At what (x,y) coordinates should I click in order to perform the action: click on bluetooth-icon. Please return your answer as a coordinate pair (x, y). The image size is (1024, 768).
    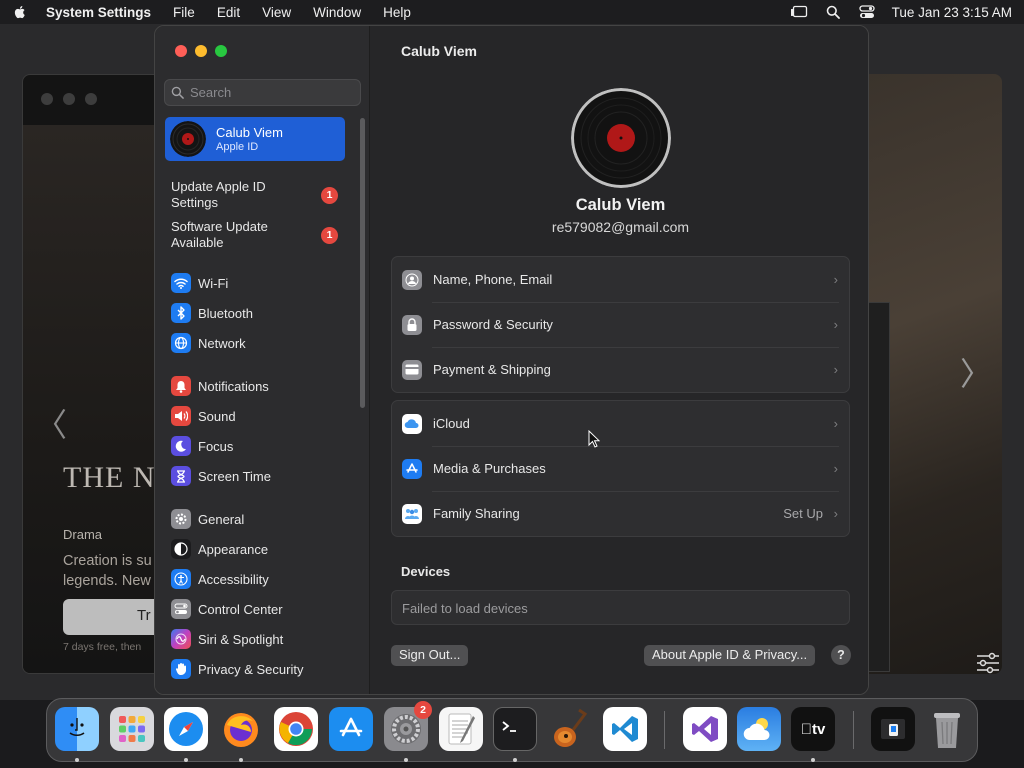
    Looking at the image, I should click on (181, 313).